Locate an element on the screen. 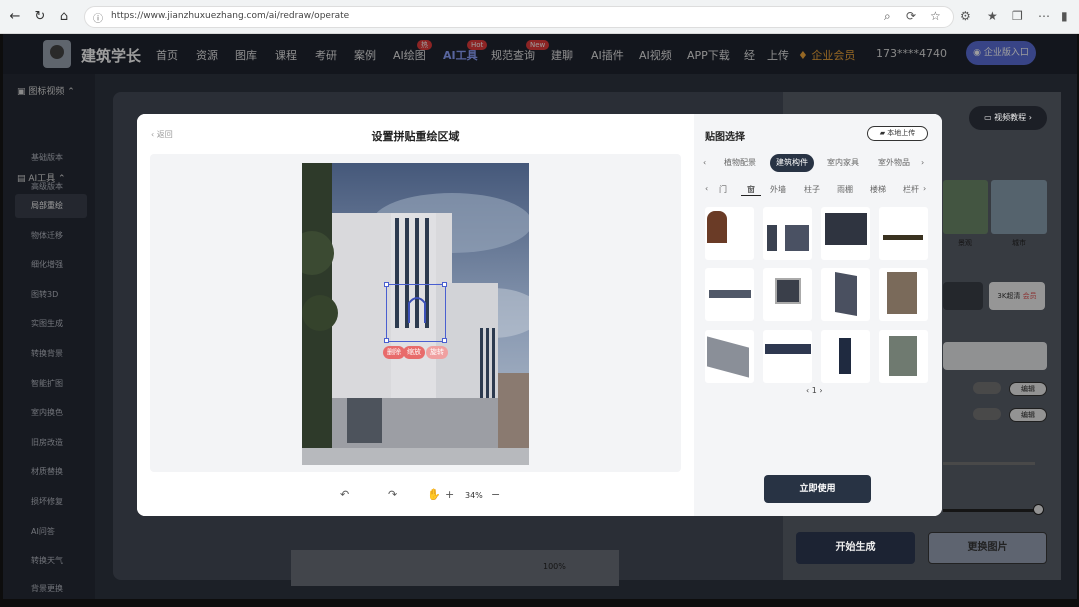 This screenshot has width=1079, height=607. sub-tab-active: 窗 is located at coordinates (751, 190).